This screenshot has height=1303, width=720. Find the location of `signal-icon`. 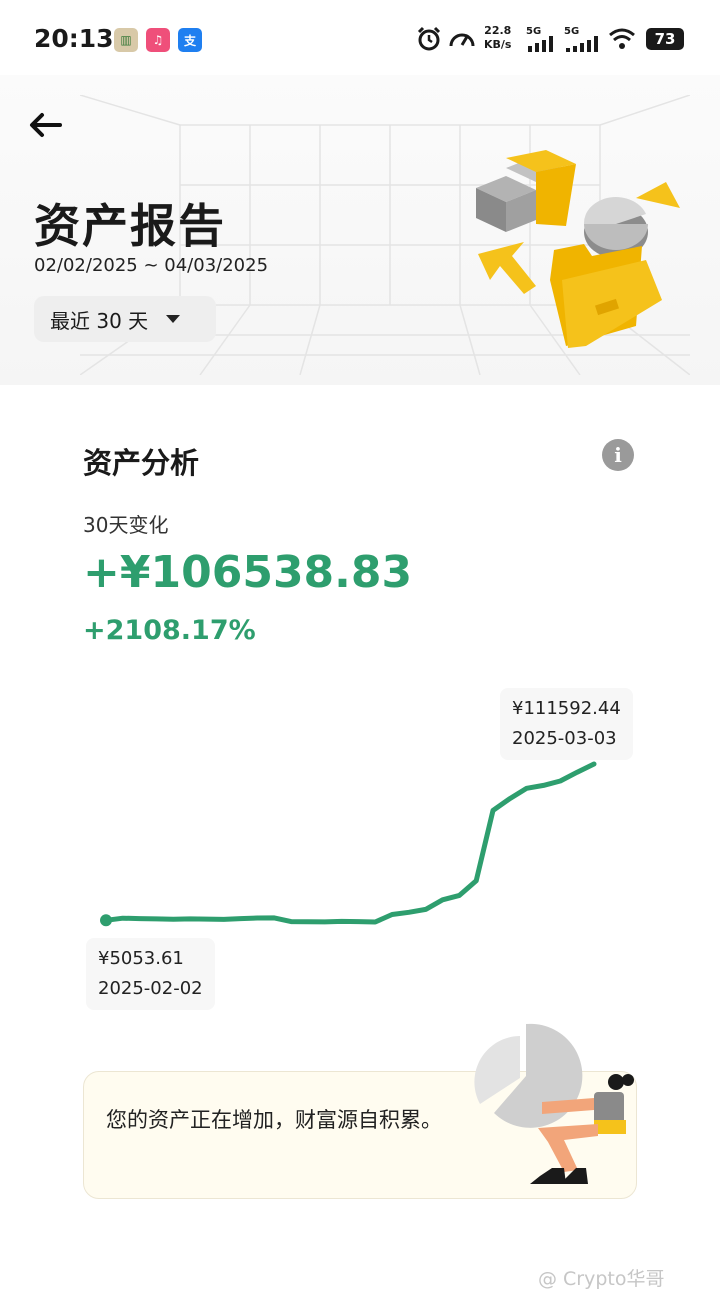

signal-icon is located at coordinates (540, 44).